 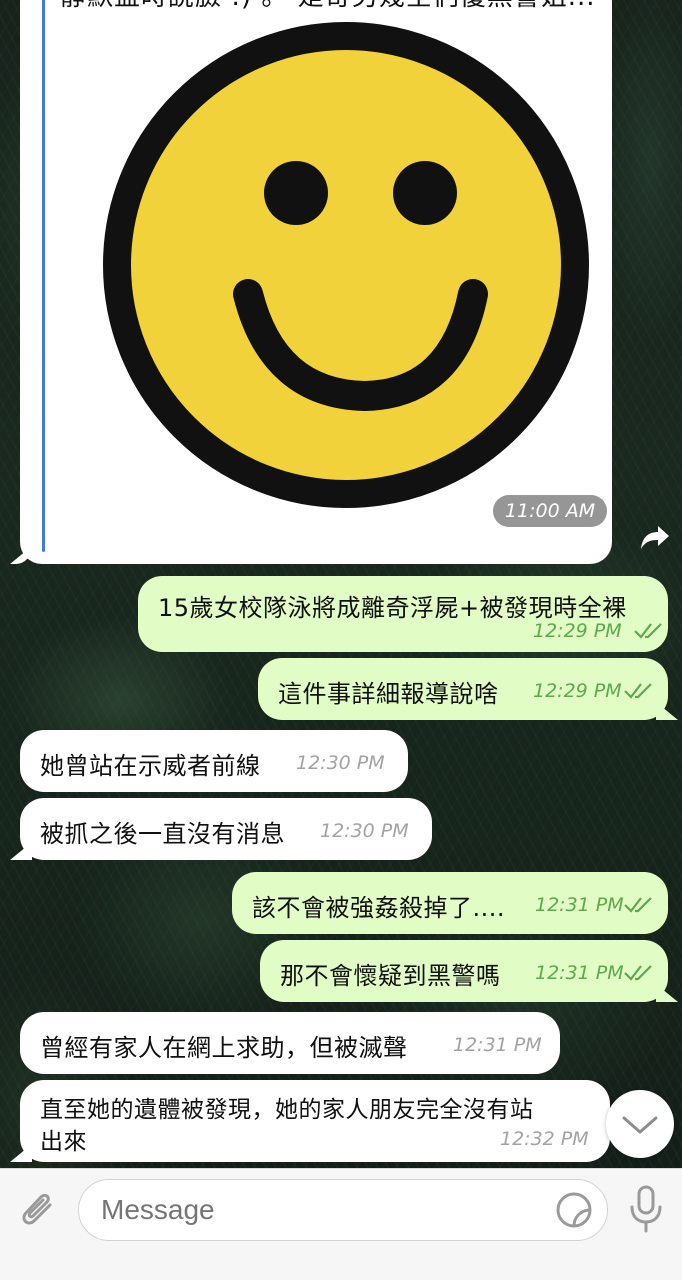 What do you see at coordinates (343, 1210) in the screenshot?
I see `message-input` at bounding box center [343, 1210].